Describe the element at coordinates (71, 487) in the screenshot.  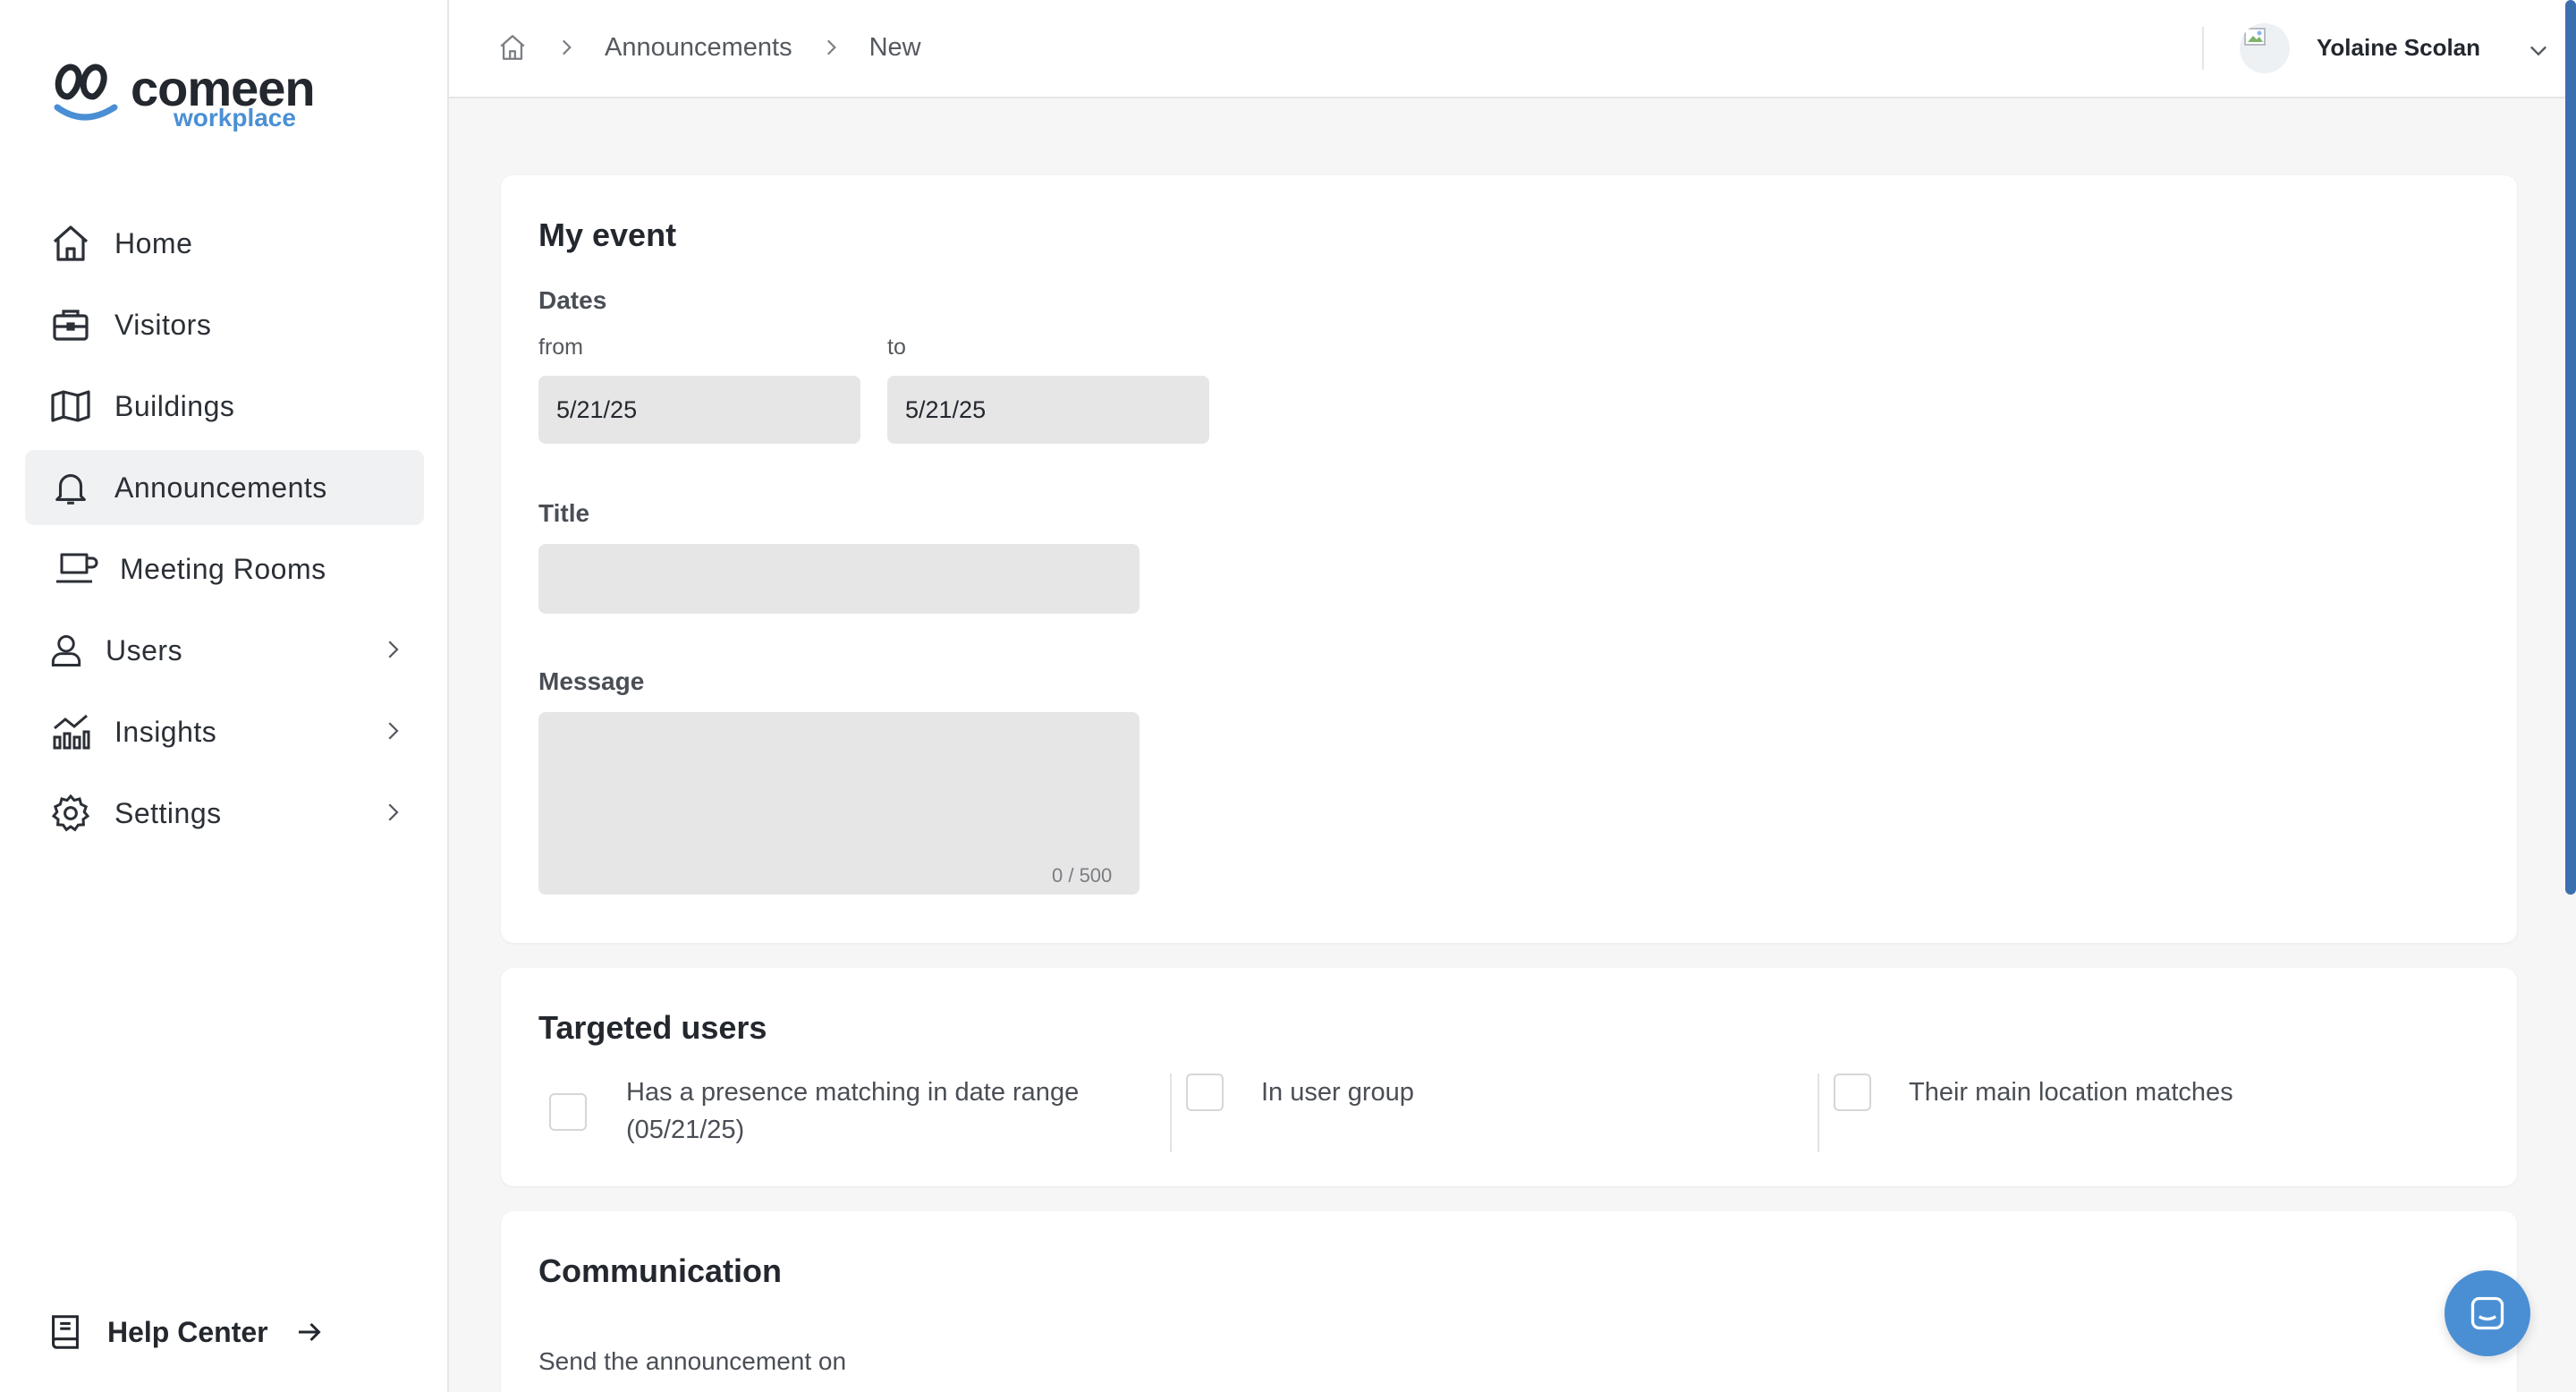
I see `bell-icon` at that location.